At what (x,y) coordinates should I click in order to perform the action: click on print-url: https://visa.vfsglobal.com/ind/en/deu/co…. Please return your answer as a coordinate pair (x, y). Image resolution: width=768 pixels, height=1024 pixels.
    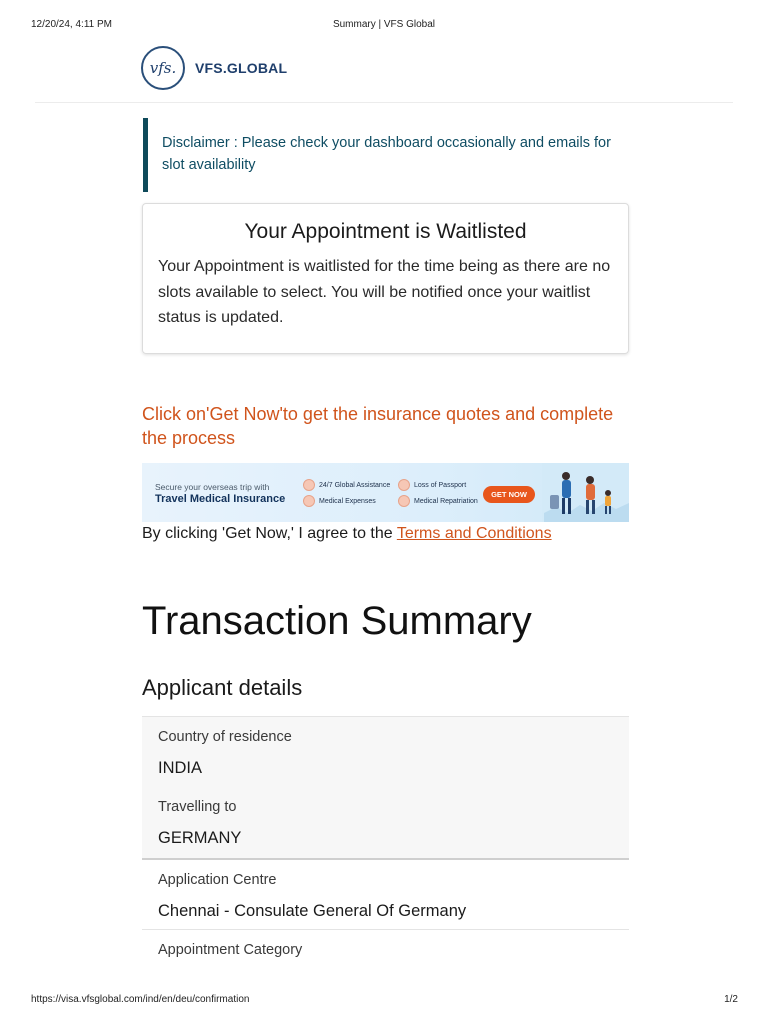
    Looking at the image, I should click on (140, 999).